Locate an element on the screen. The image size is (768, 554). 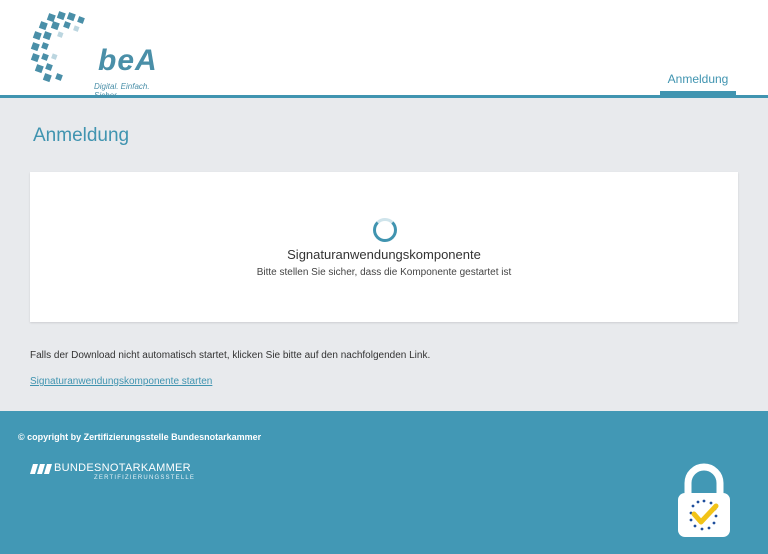
logo-text: beA is located at coordinates (128, 60).